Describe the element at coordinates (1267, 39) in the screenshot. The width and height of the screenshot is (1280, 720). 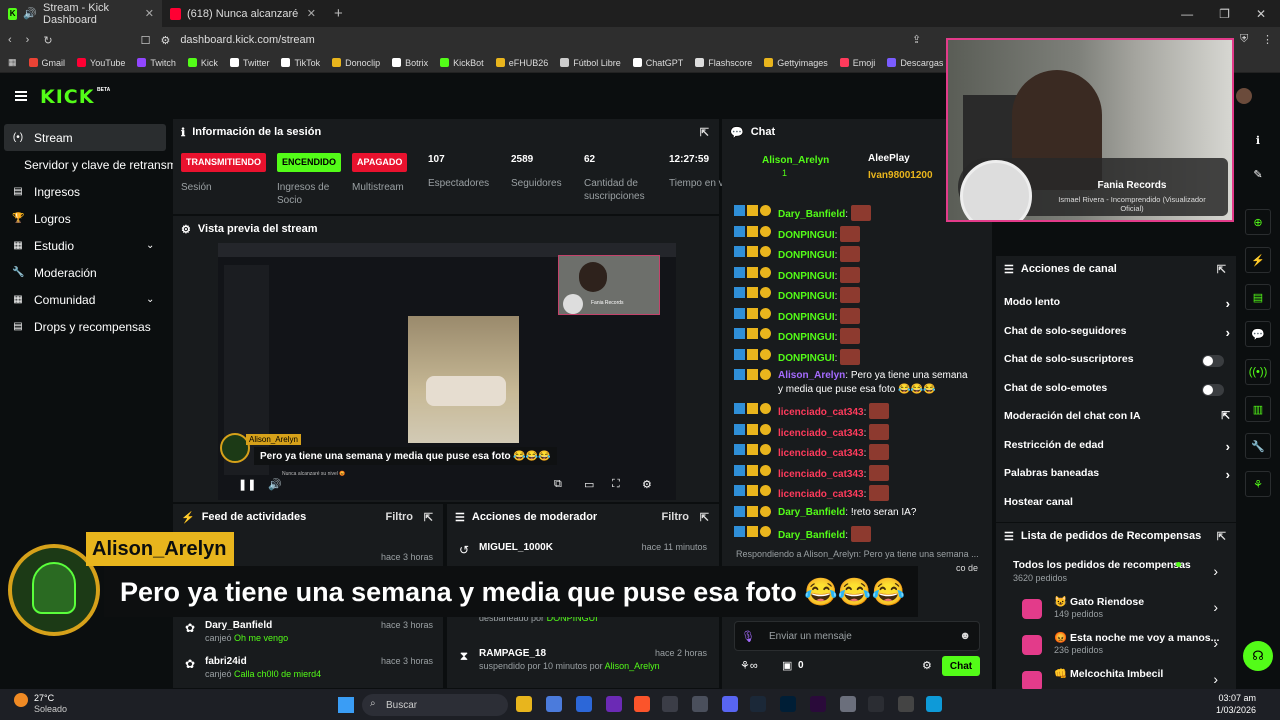
I see `menu-icon: ⋮` at that location.